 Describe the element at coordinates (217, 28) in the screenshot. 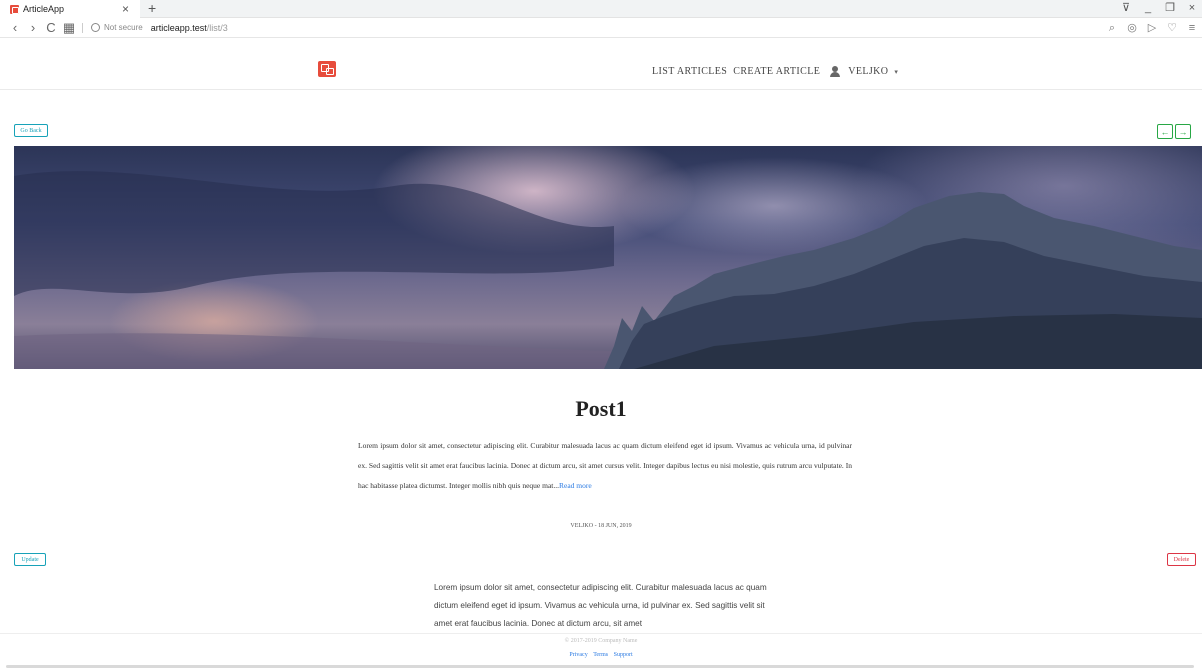

I see `url-path: /list/3` at that location.